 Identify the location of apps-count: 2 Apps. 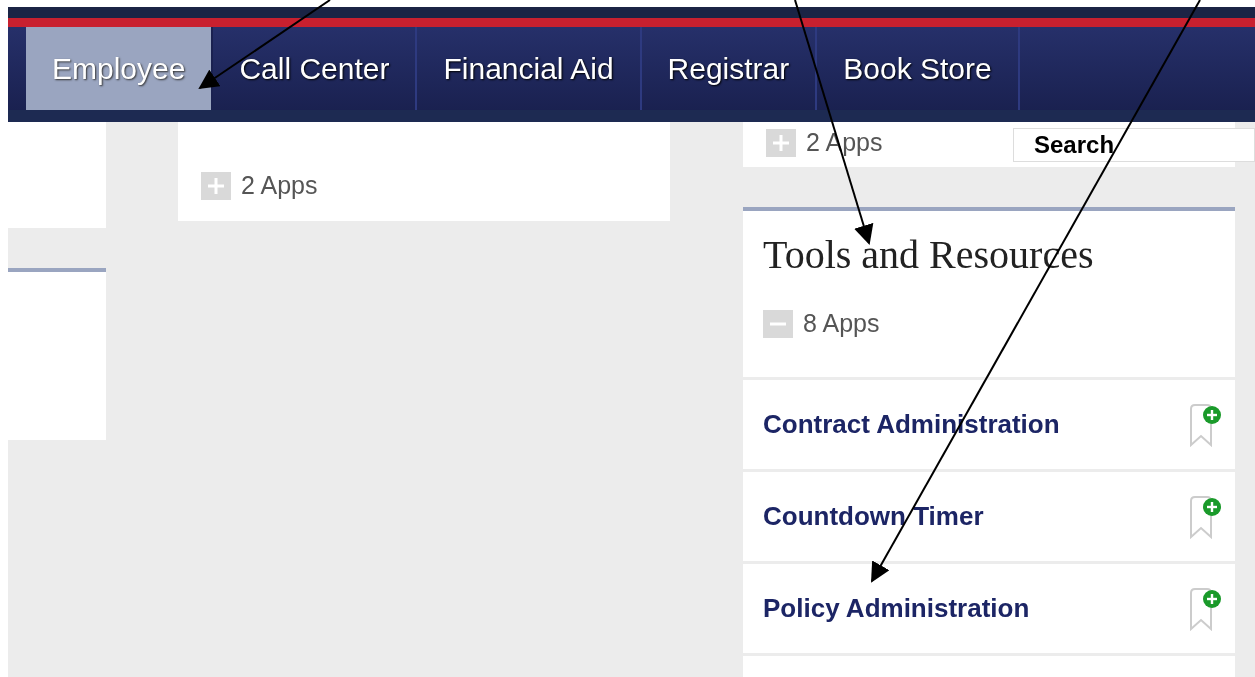
(279, 185).